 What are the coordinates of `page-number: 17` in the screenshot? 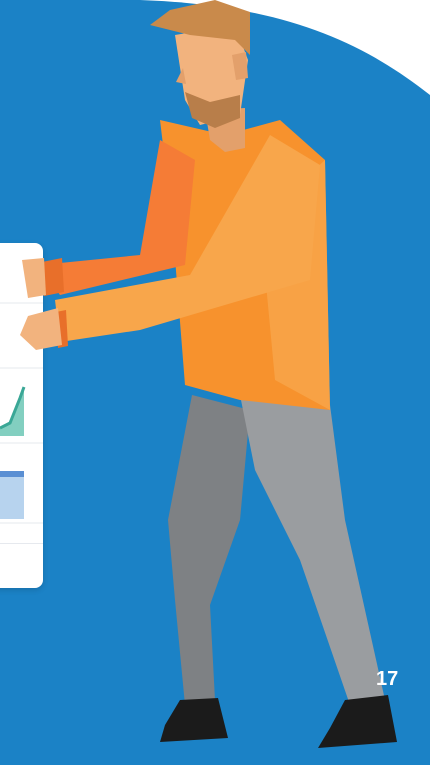 It's located at (387, 679).